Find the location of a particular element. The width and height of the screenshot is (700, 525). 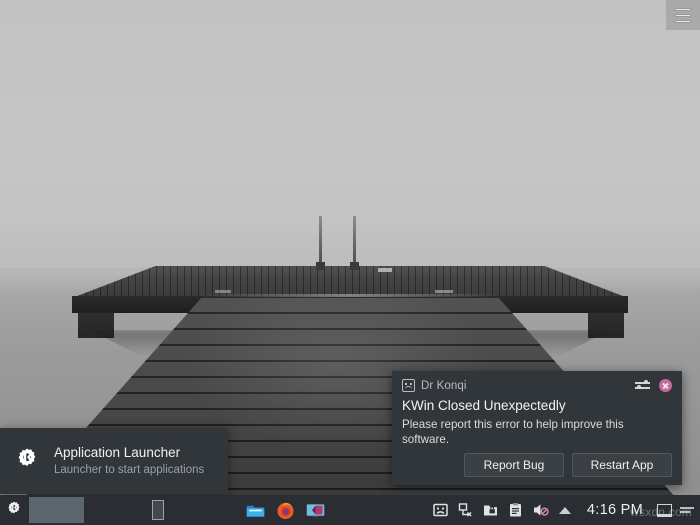

top-right-panel is located at coordinates (683, 15).